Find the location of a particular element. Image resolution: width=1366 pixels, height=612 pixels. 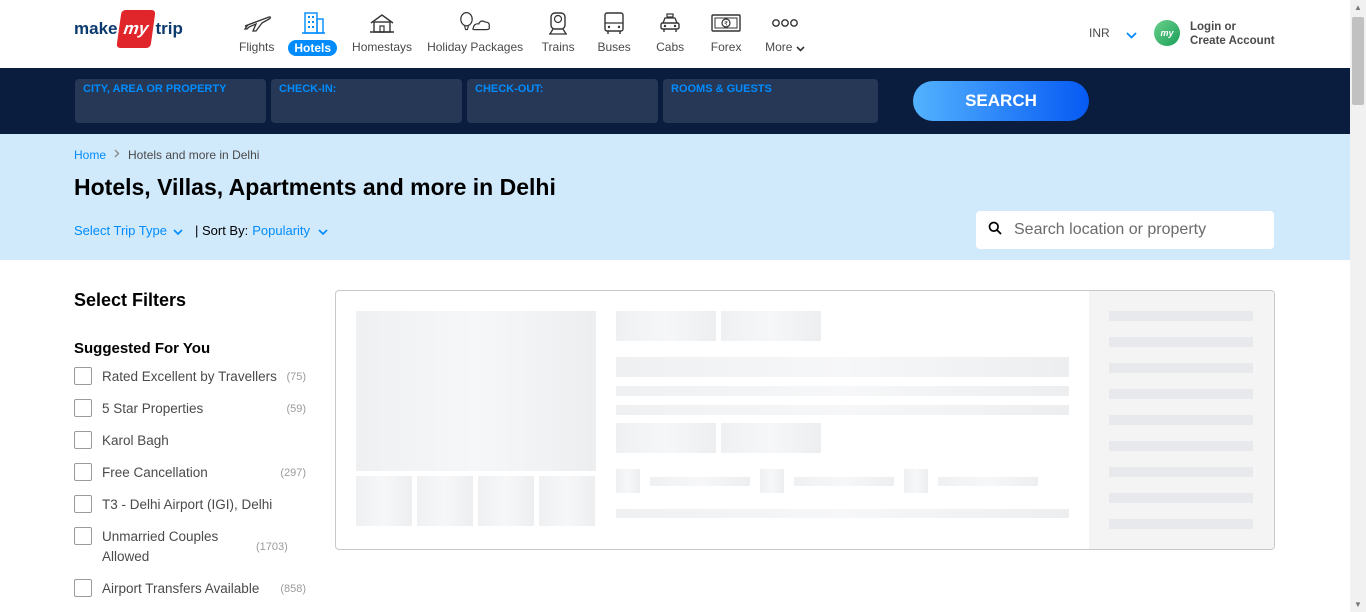

nav-holiday-packages-label: Holiday Packages is located at coordinates (475, 47).